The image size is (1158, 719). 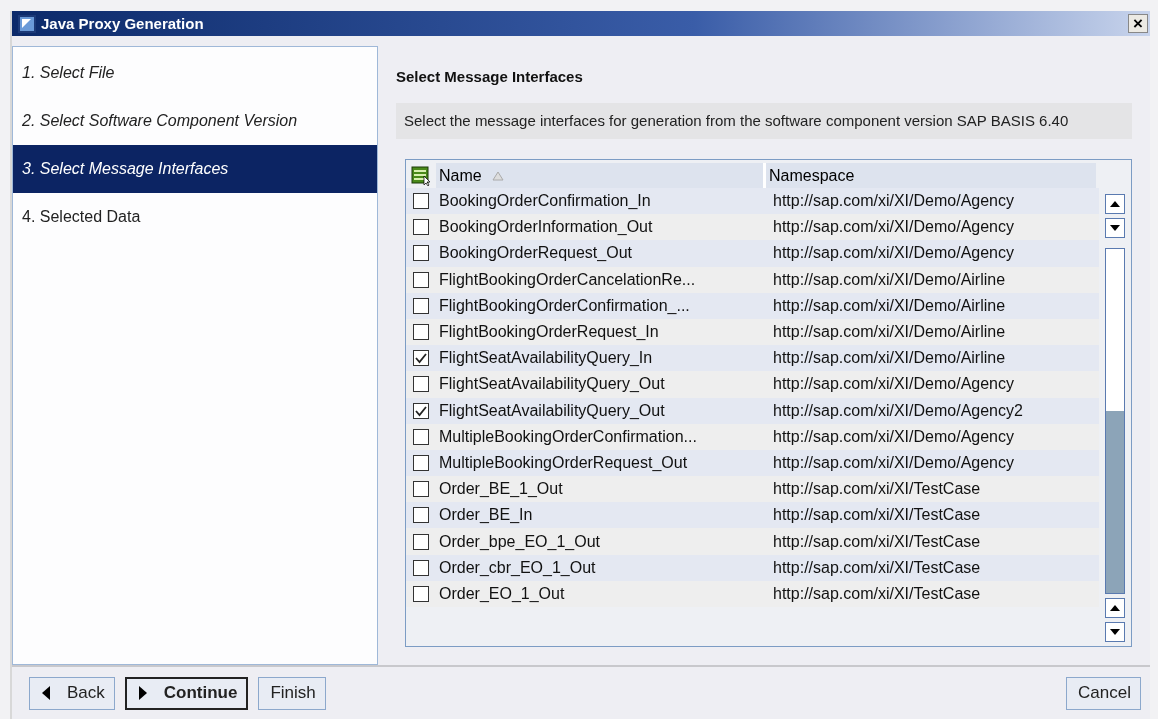 What do you see at coordinates (502, 593) in the screenshot?
I see `table-cell-text: Order_EO_1_Out` at bounding box center [502, 593].